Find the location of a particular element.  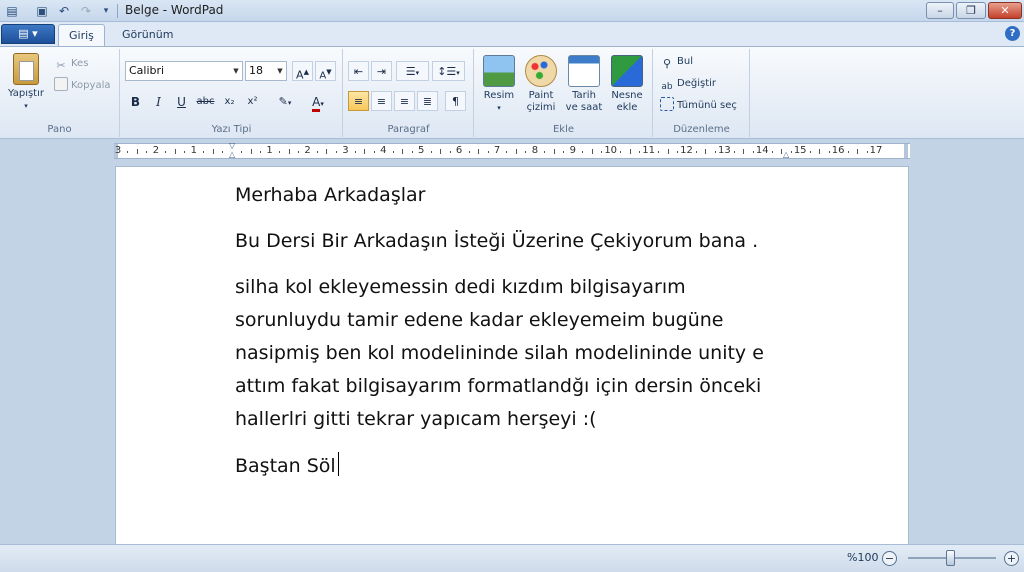

paragraph-settings-button: ¶ is located at coordinates (455, 101).